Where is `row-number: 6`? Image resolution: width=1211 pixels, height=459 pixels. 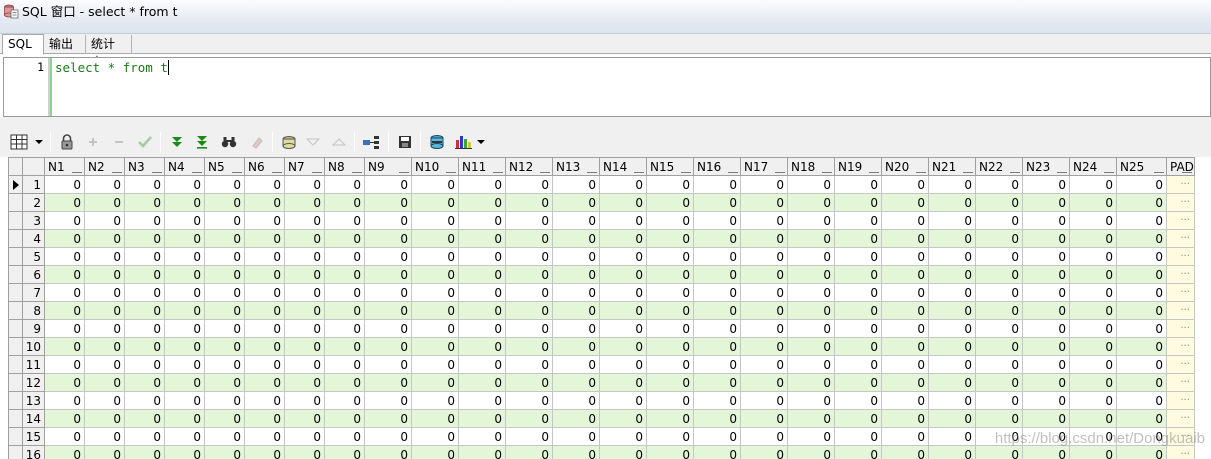 row-number: 6 is located at coordinates (33, 274).